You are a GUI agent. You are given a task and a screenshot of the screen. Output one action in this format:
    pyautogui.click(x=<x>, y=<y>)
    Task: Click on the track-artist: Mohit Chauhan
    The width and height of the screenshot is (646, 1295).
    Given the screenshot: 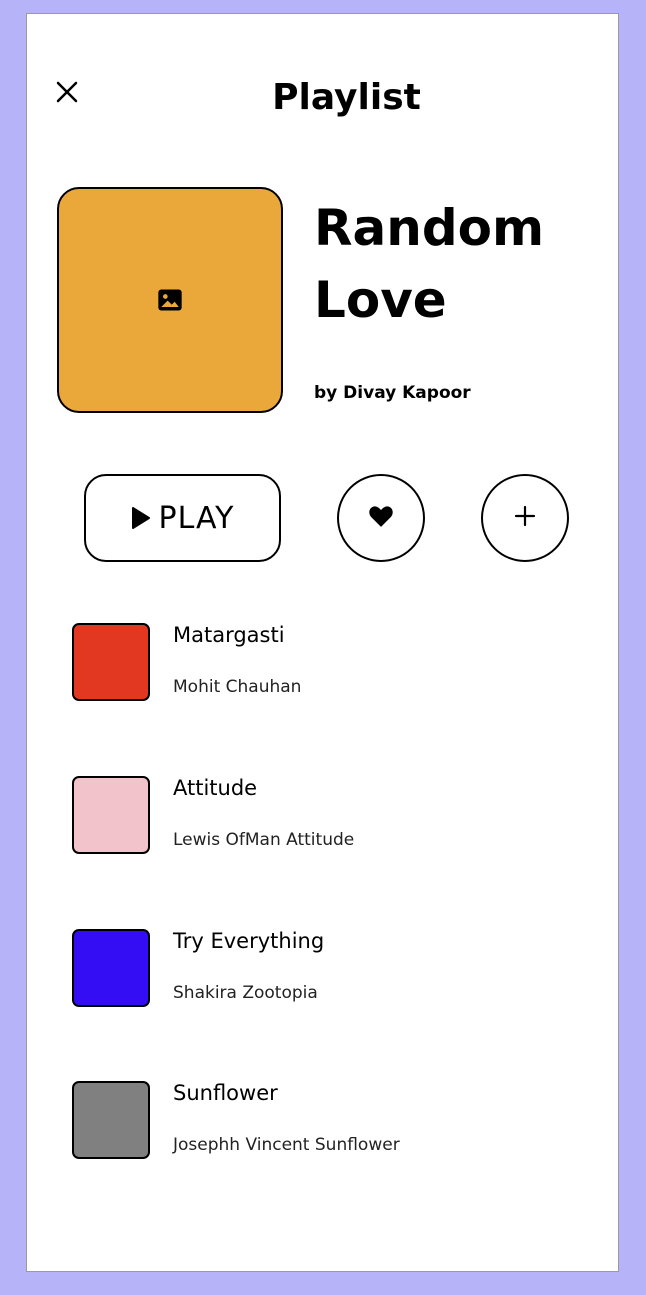 What is the action you would take?
    pyautogui.click(x=237, y=687)
    